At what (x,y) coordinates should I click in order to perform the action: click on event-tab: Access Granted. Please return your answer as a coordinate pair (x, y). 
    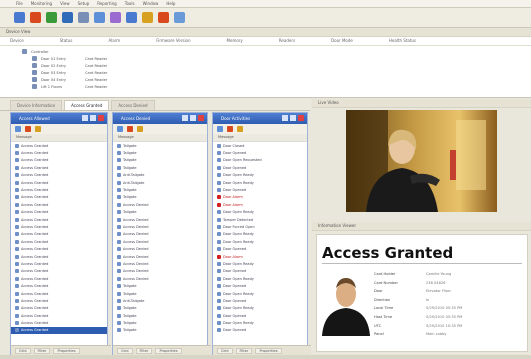
    Looking at the image, I should click on (87, 105).